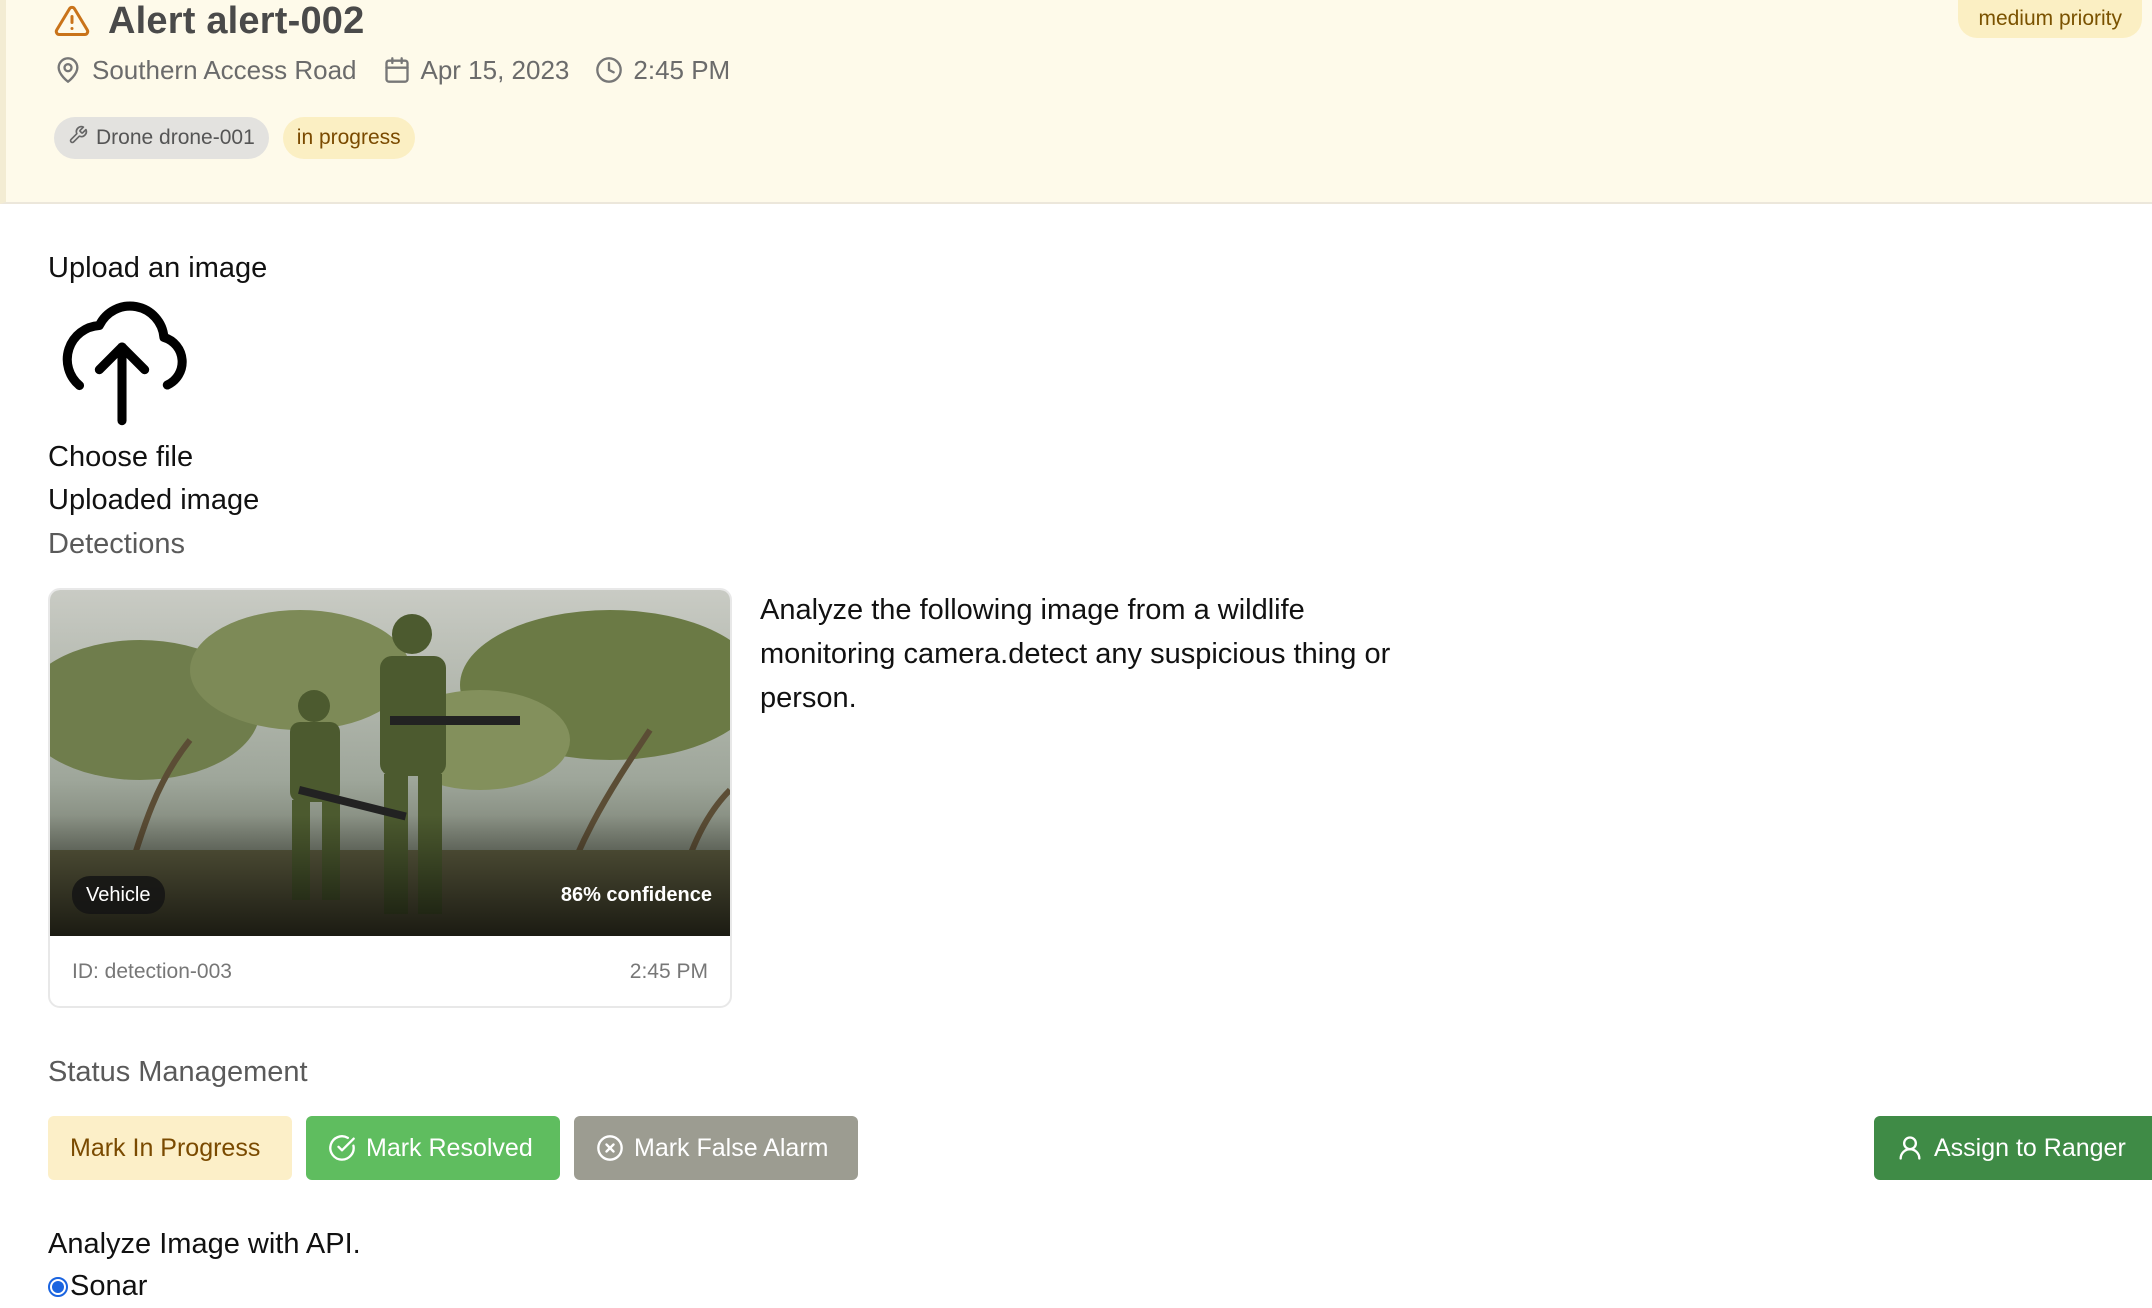 This screenshot has width=2152, height=1308. Describe the element at coordinates (68, 70) in the screenshot. I see `map-pin-icon` at that location.